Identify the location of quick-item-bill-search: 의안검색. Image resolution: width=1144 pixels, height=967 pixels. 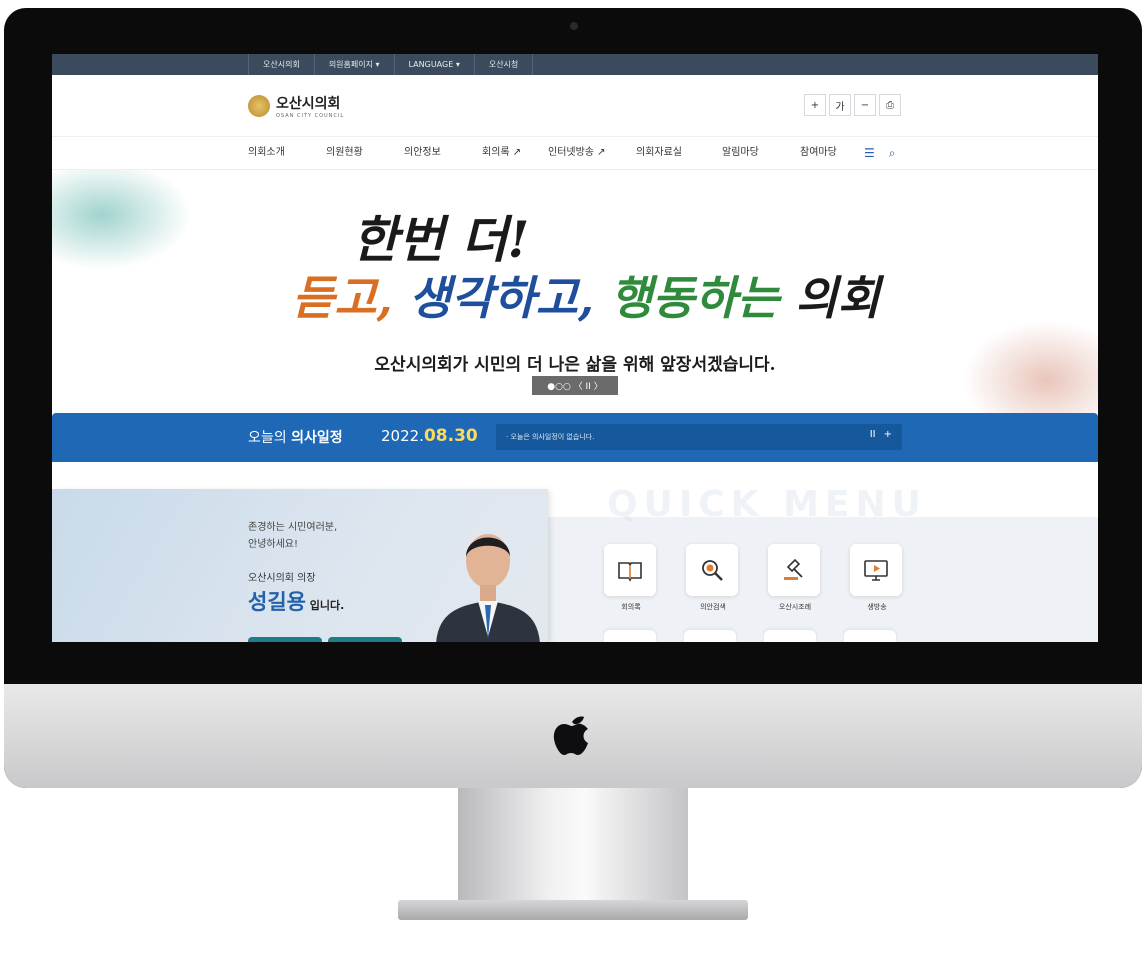
(713, 578).